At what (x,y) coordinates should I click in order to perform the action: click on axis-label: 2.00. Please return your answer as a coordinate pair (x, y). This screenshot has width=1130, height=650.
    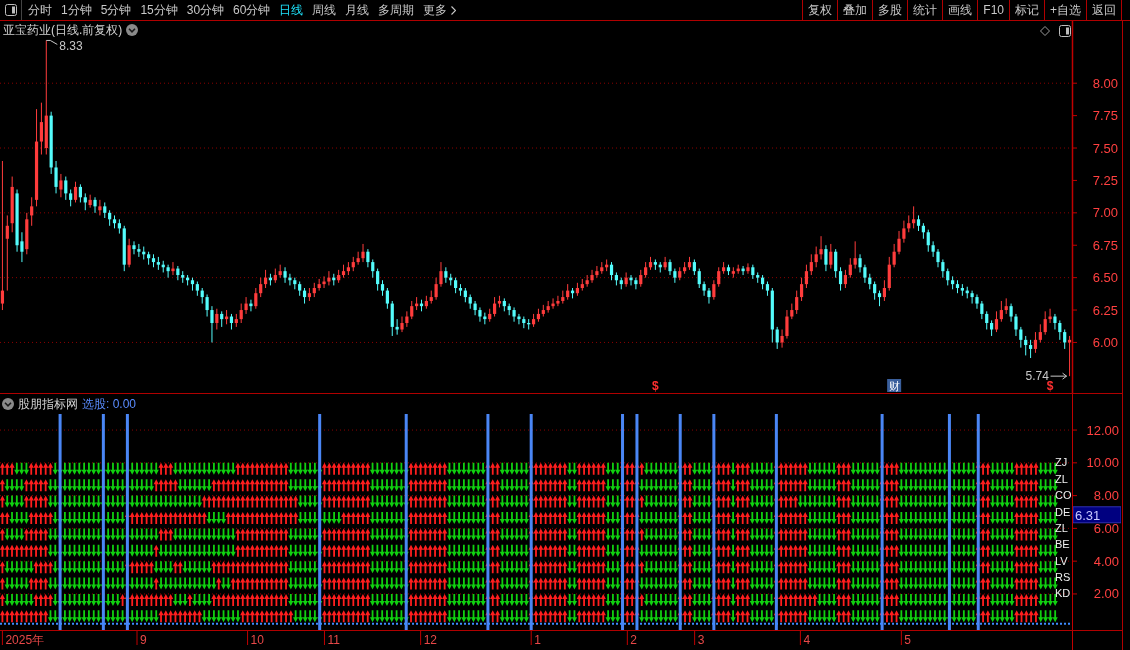
    Looking at the image, I should click on (1106, 594).